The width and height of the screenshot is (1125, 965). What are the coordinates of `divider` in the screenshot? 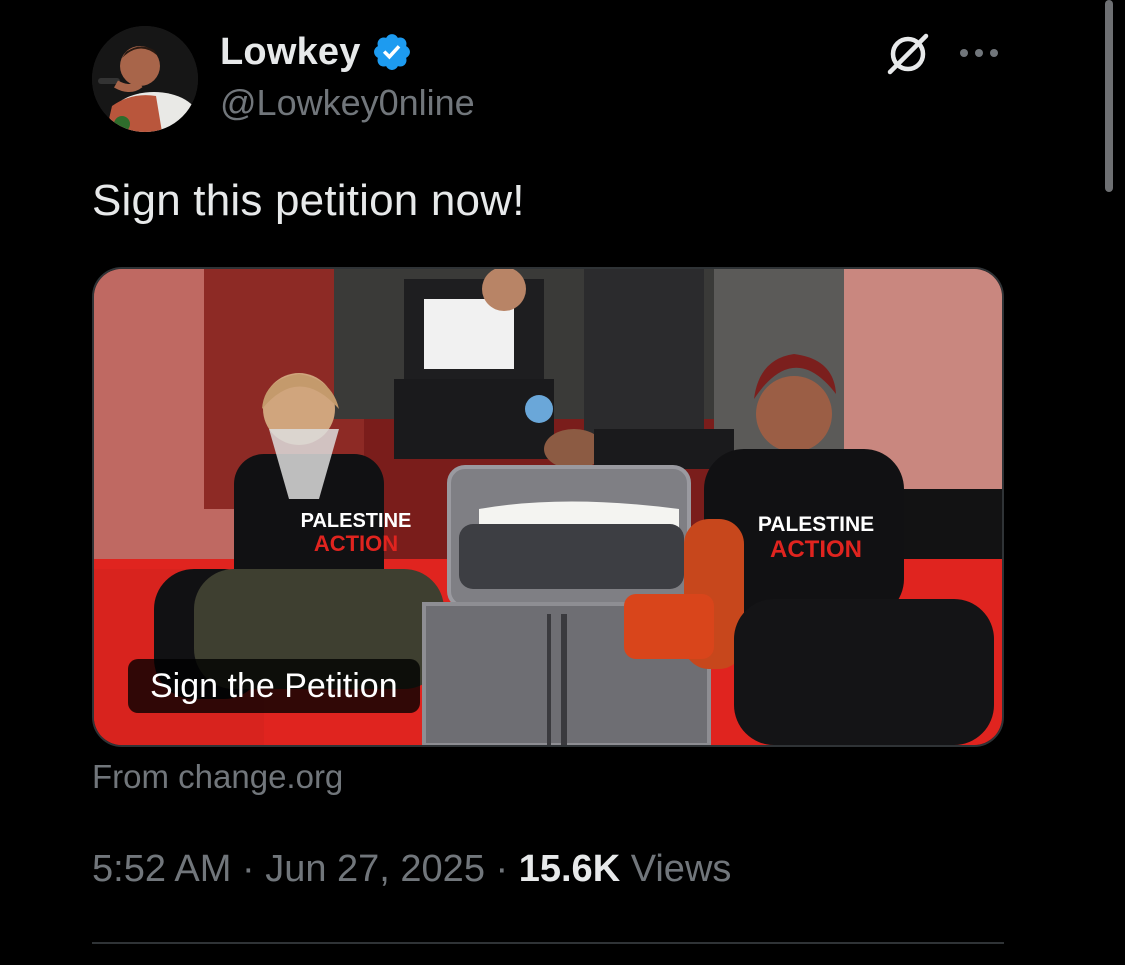 It's located at (548, 943).